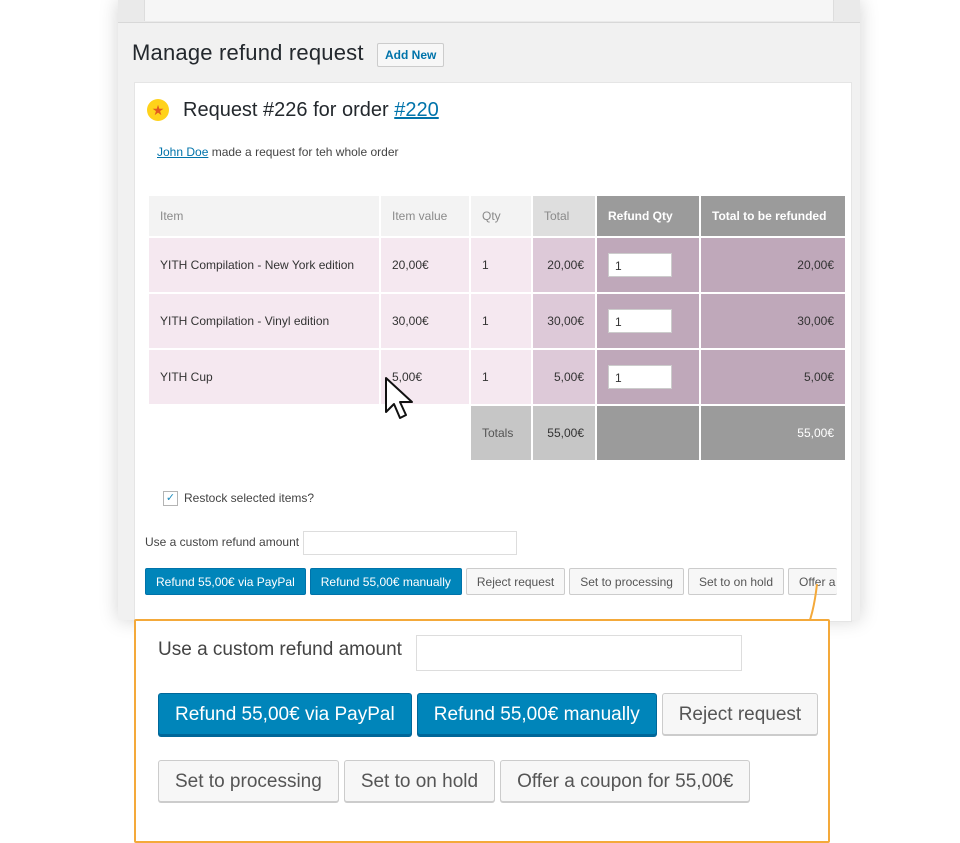  Describe the element at coordinates (416, 110) in the screenshot. I see `order-link: #220` at that location.